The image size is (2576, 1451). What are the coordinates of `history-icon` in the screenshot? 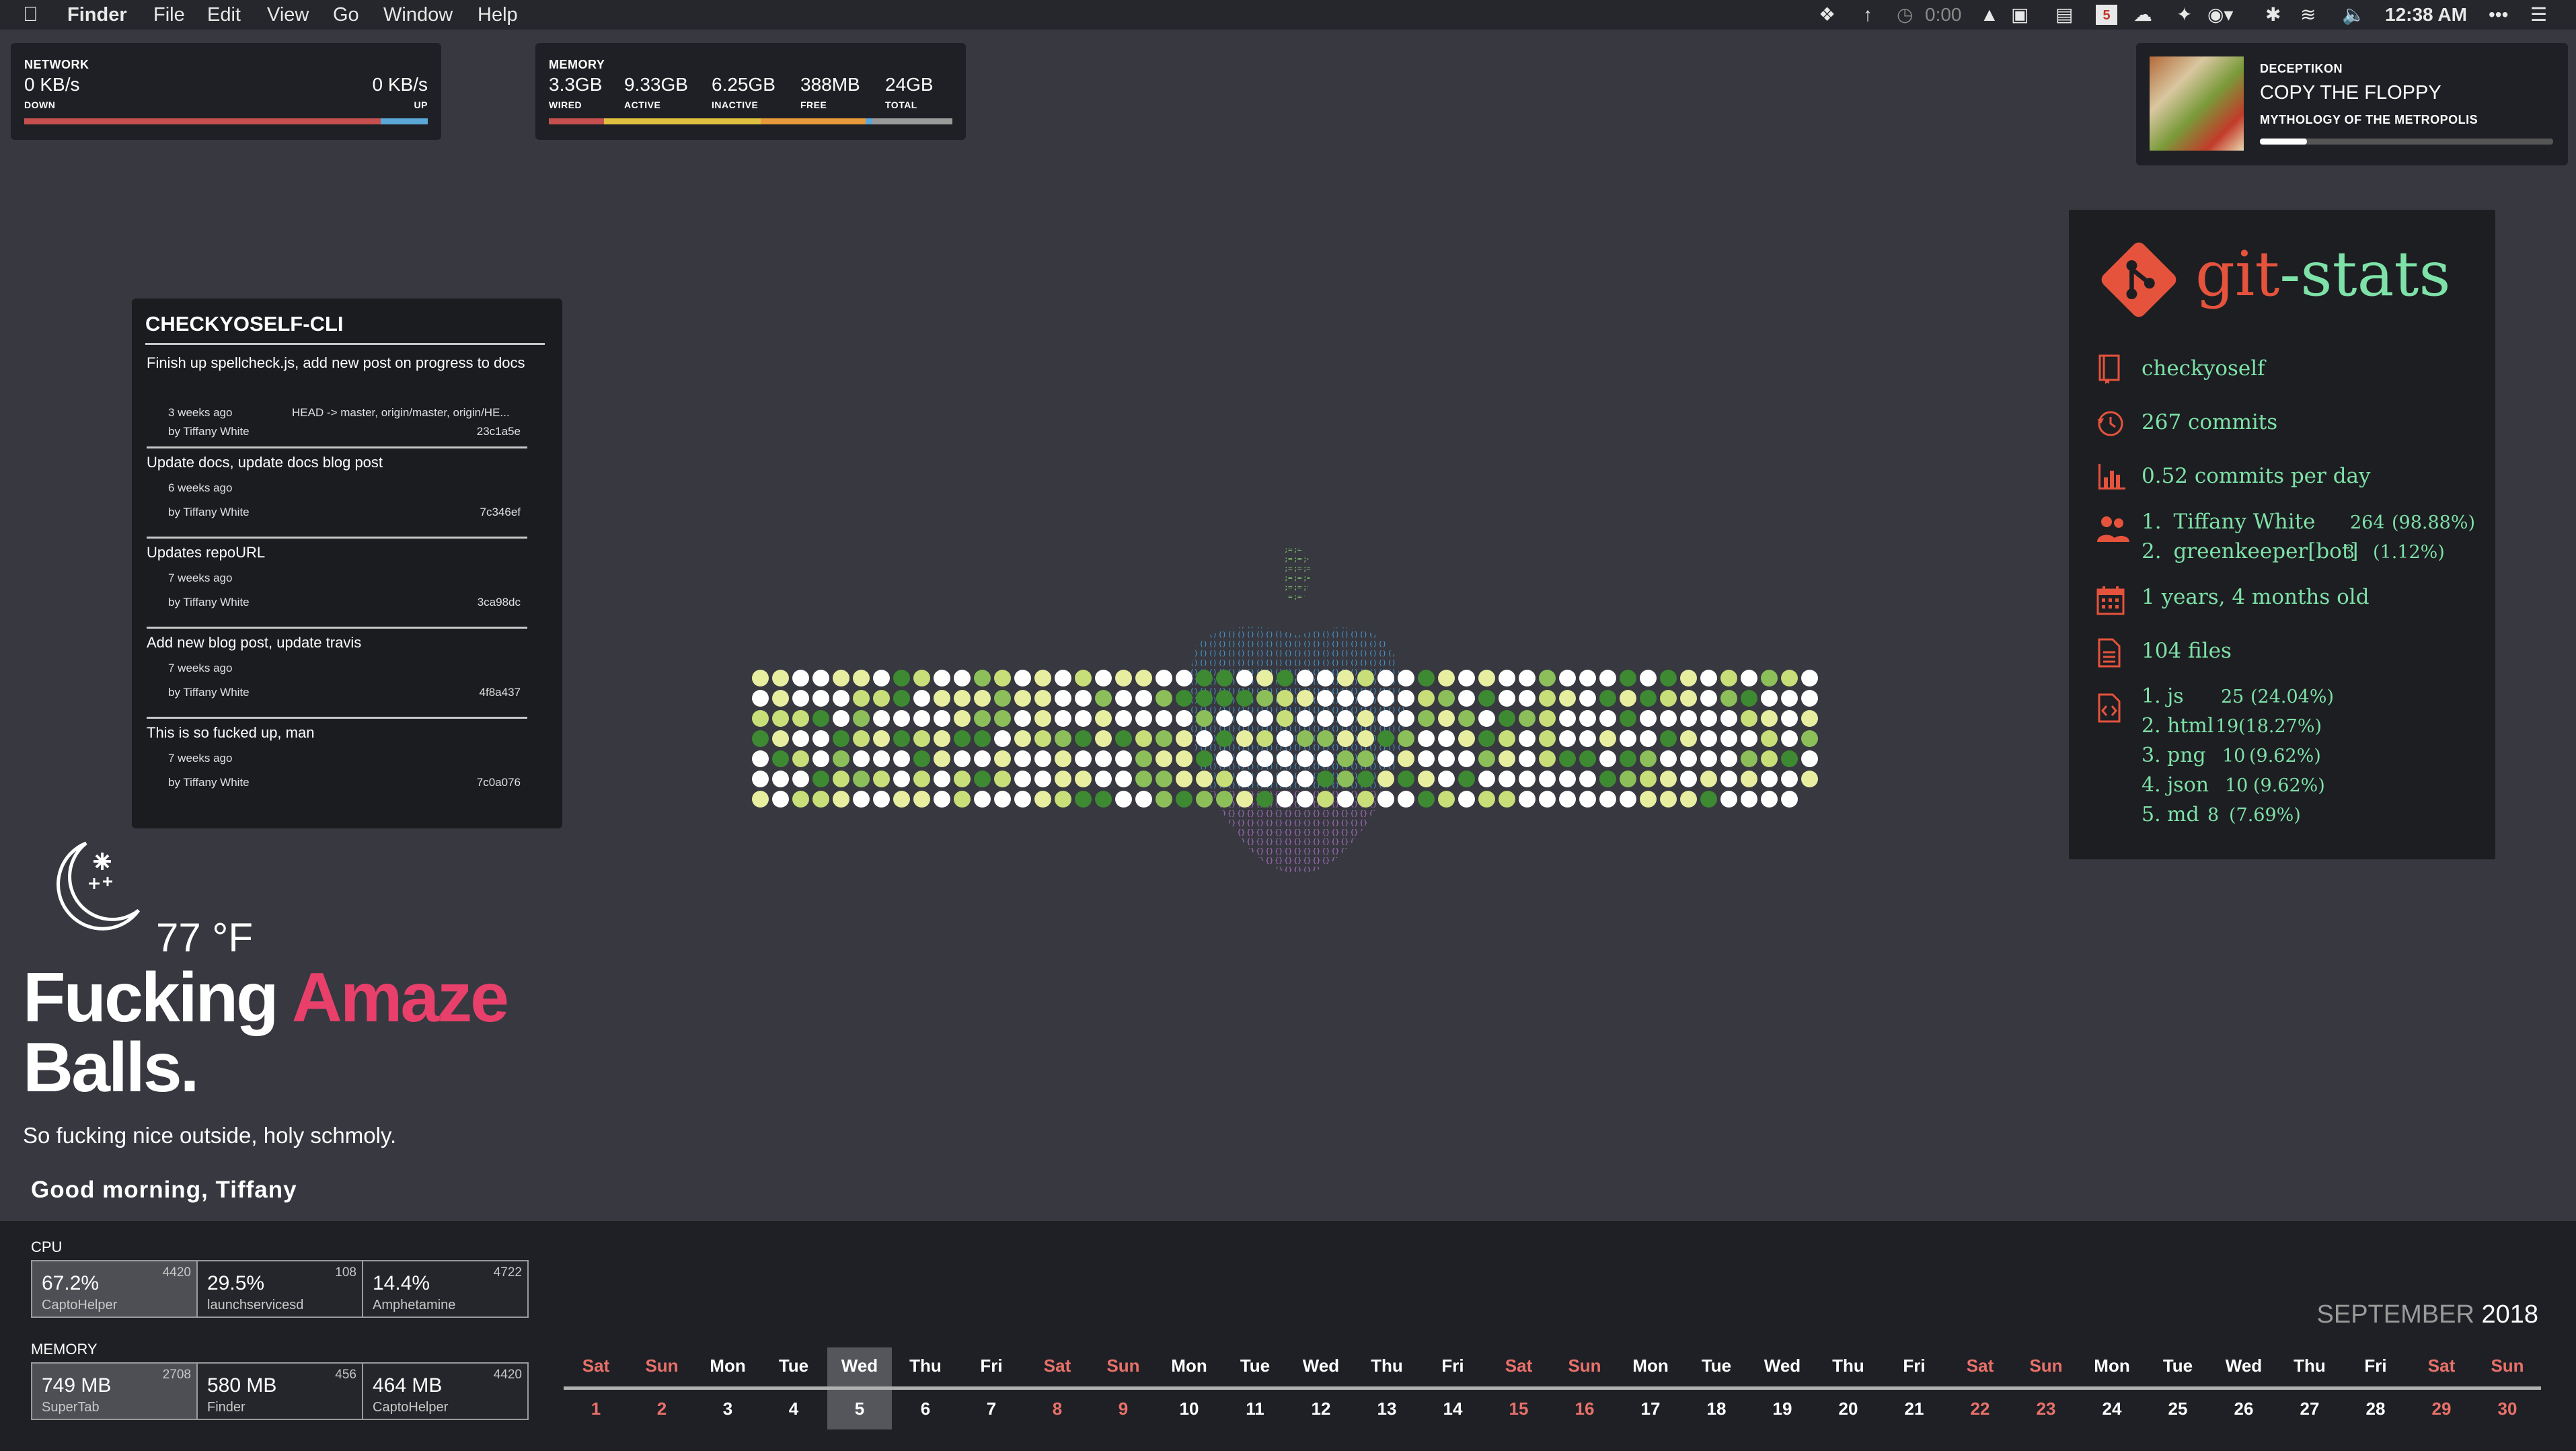 It's located at (2110, 423).